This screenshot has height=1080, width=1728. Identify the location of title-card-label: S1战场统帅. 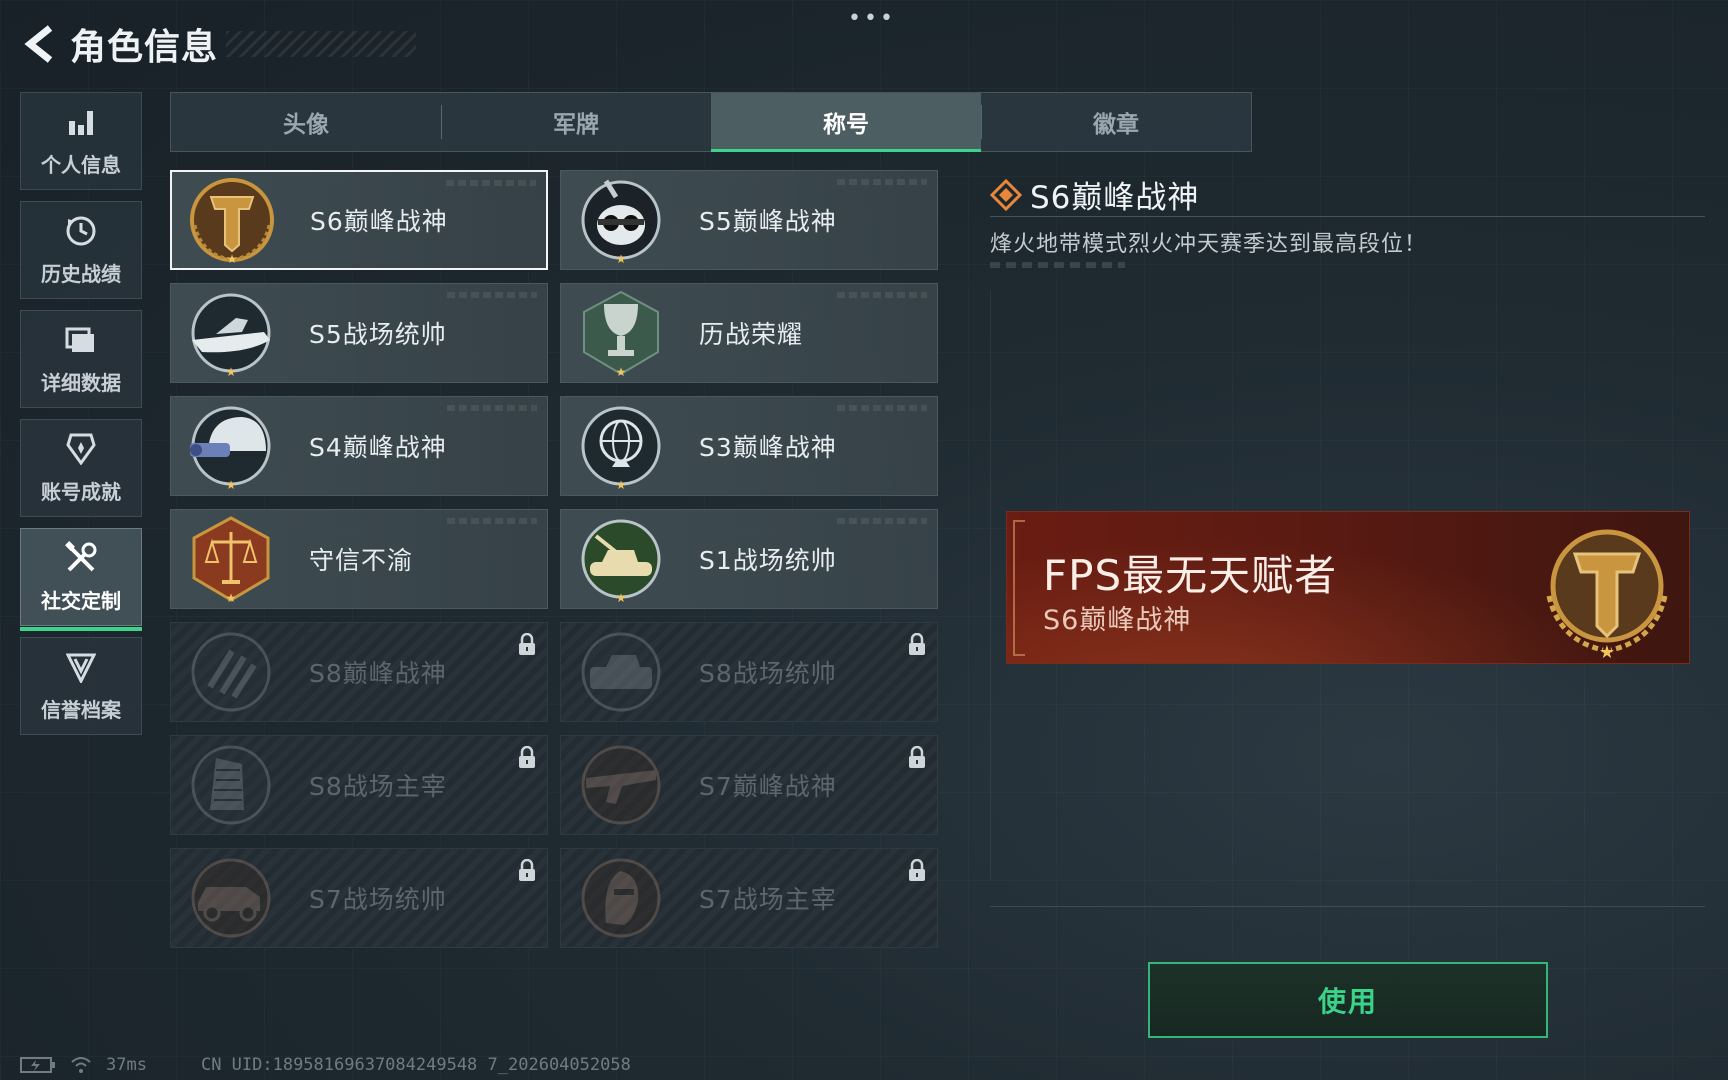
(768, 560).